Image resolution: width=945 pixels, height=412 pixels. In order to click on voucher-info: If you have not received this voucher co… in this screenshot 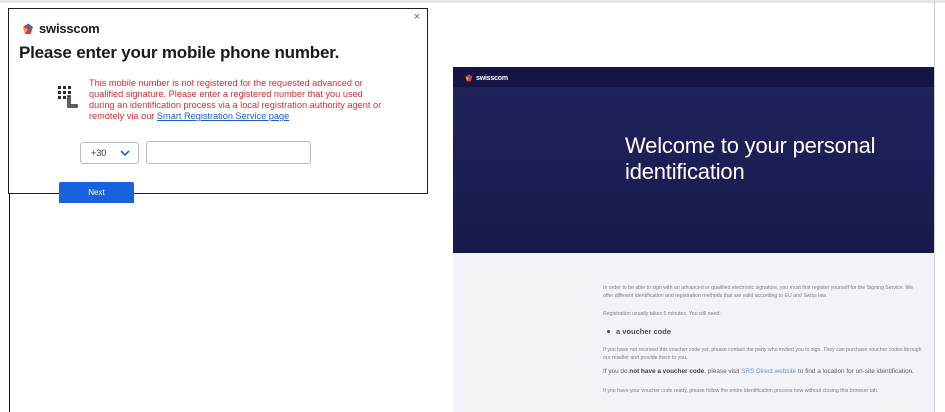, I will do `click(762, 354)`.